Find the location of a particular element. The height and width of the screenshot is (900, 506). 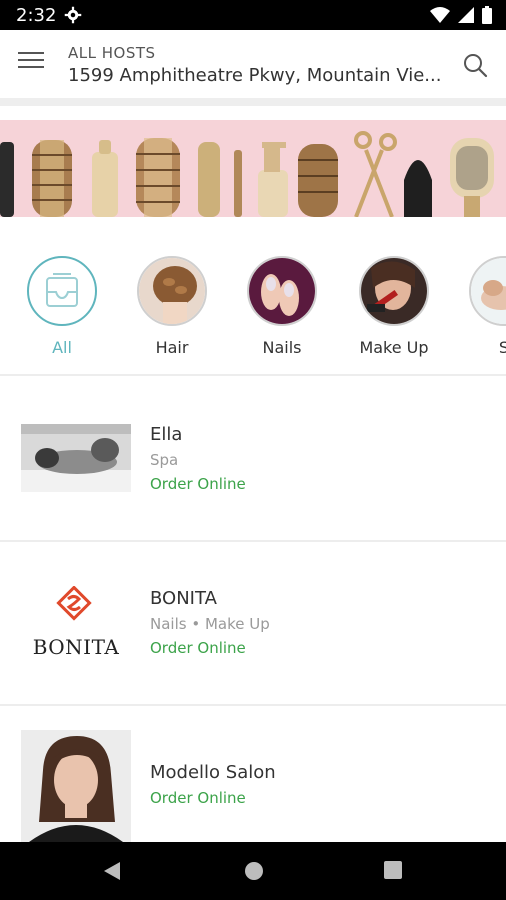

inbox-icon is located at coordinates (62, 290).